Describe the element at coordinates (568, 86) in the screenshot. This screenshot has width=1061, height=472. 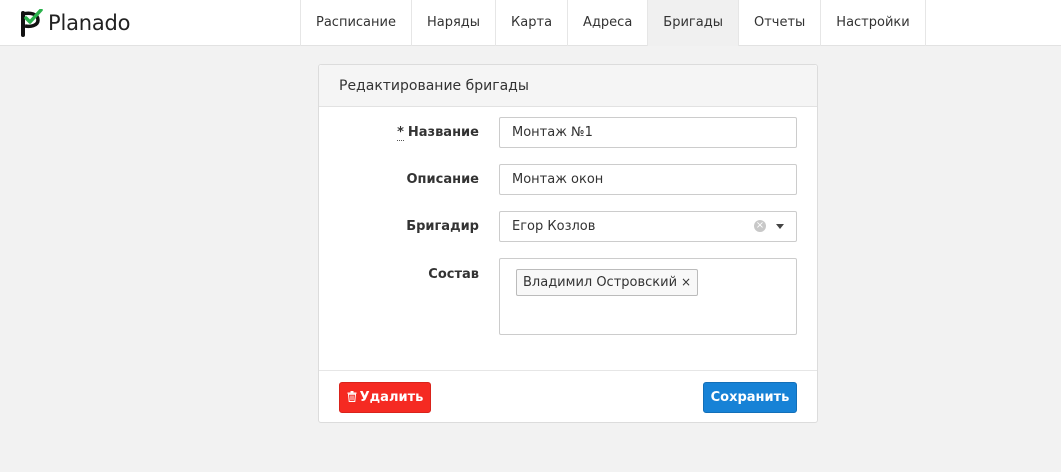
I see `panel-title: Редактирование бригады` at that location.